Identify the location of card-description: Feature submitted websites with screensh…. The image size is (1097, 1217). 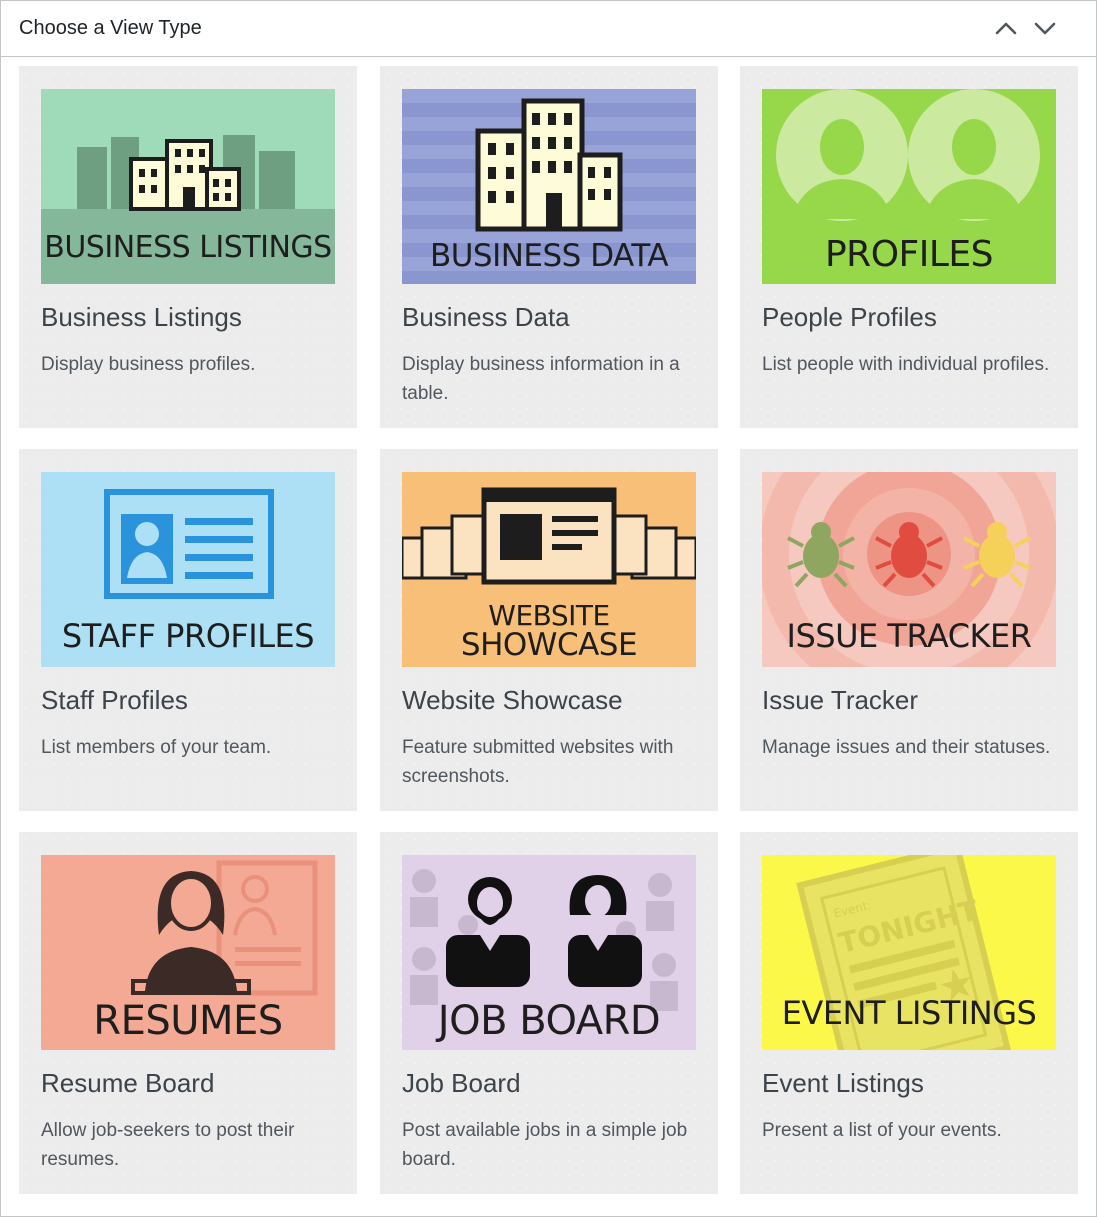
(538, 762).